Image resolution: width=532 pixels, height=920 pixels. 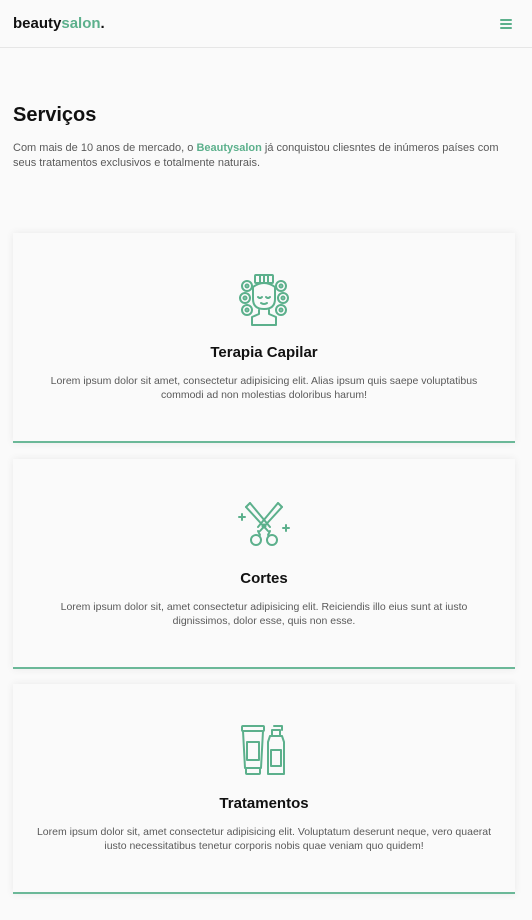 What do you see at coordinates (264, 300) in the screenshot?
I see `hair-rollers-icon` at bounding box center [264, 300].